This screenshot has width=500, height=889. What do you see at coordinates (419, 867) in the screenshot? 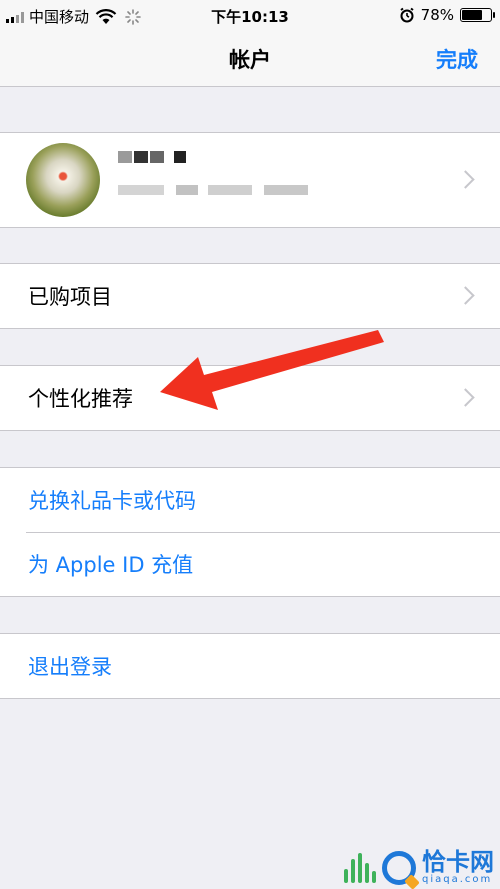
I see `watermark: 恰卡网 qiaqa.com` at bounding box center [419, 867].